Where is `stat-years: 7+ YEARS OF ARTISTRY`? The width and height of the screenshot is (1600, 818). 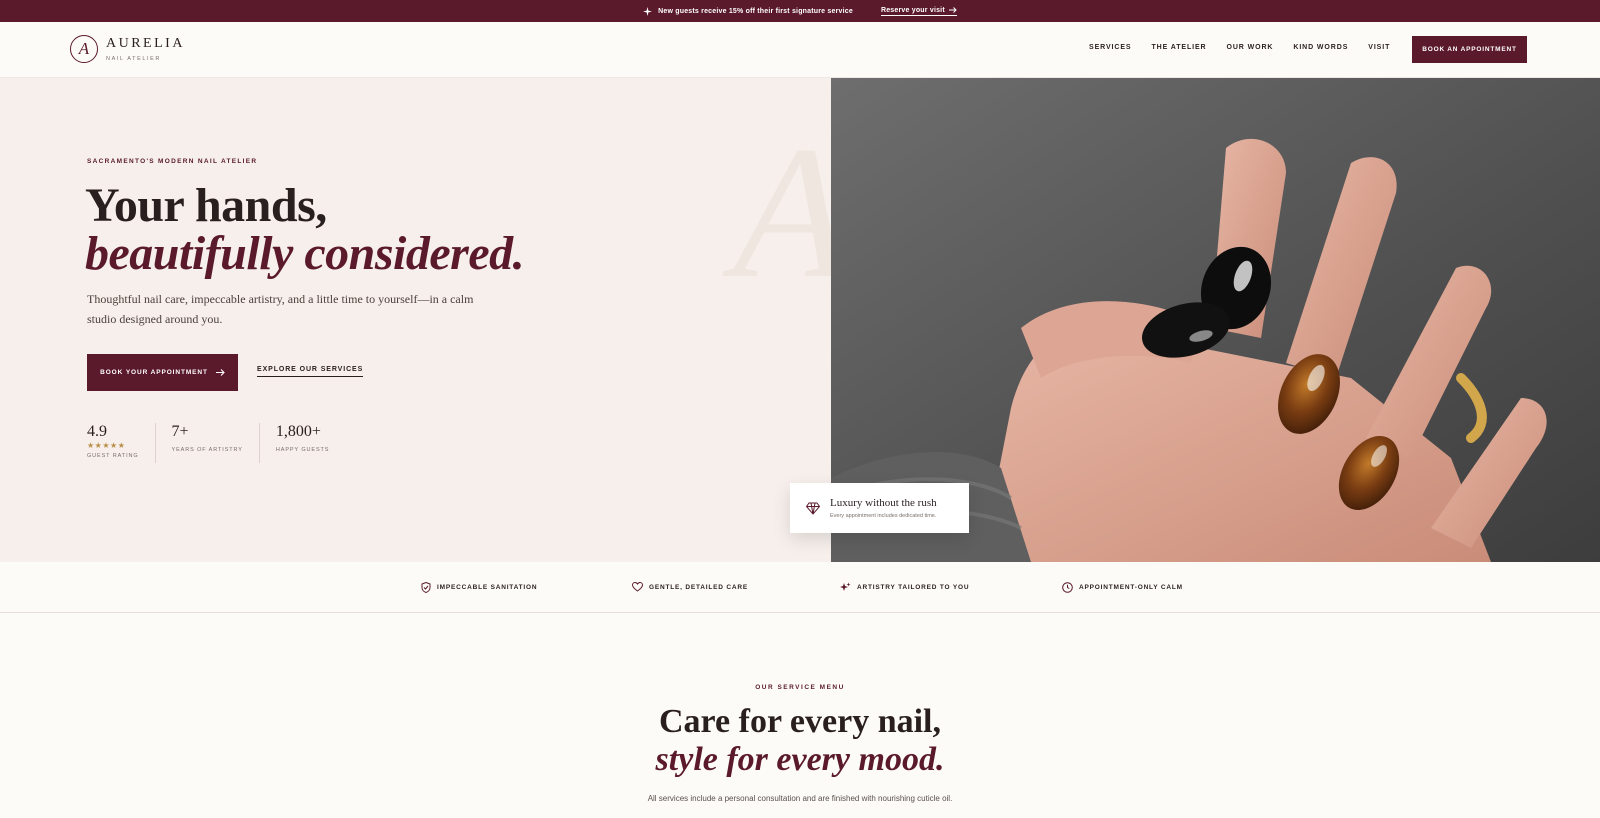
stat-years: 7+ YEARS OF ARTISTRY is located at coordinates (216, 443).